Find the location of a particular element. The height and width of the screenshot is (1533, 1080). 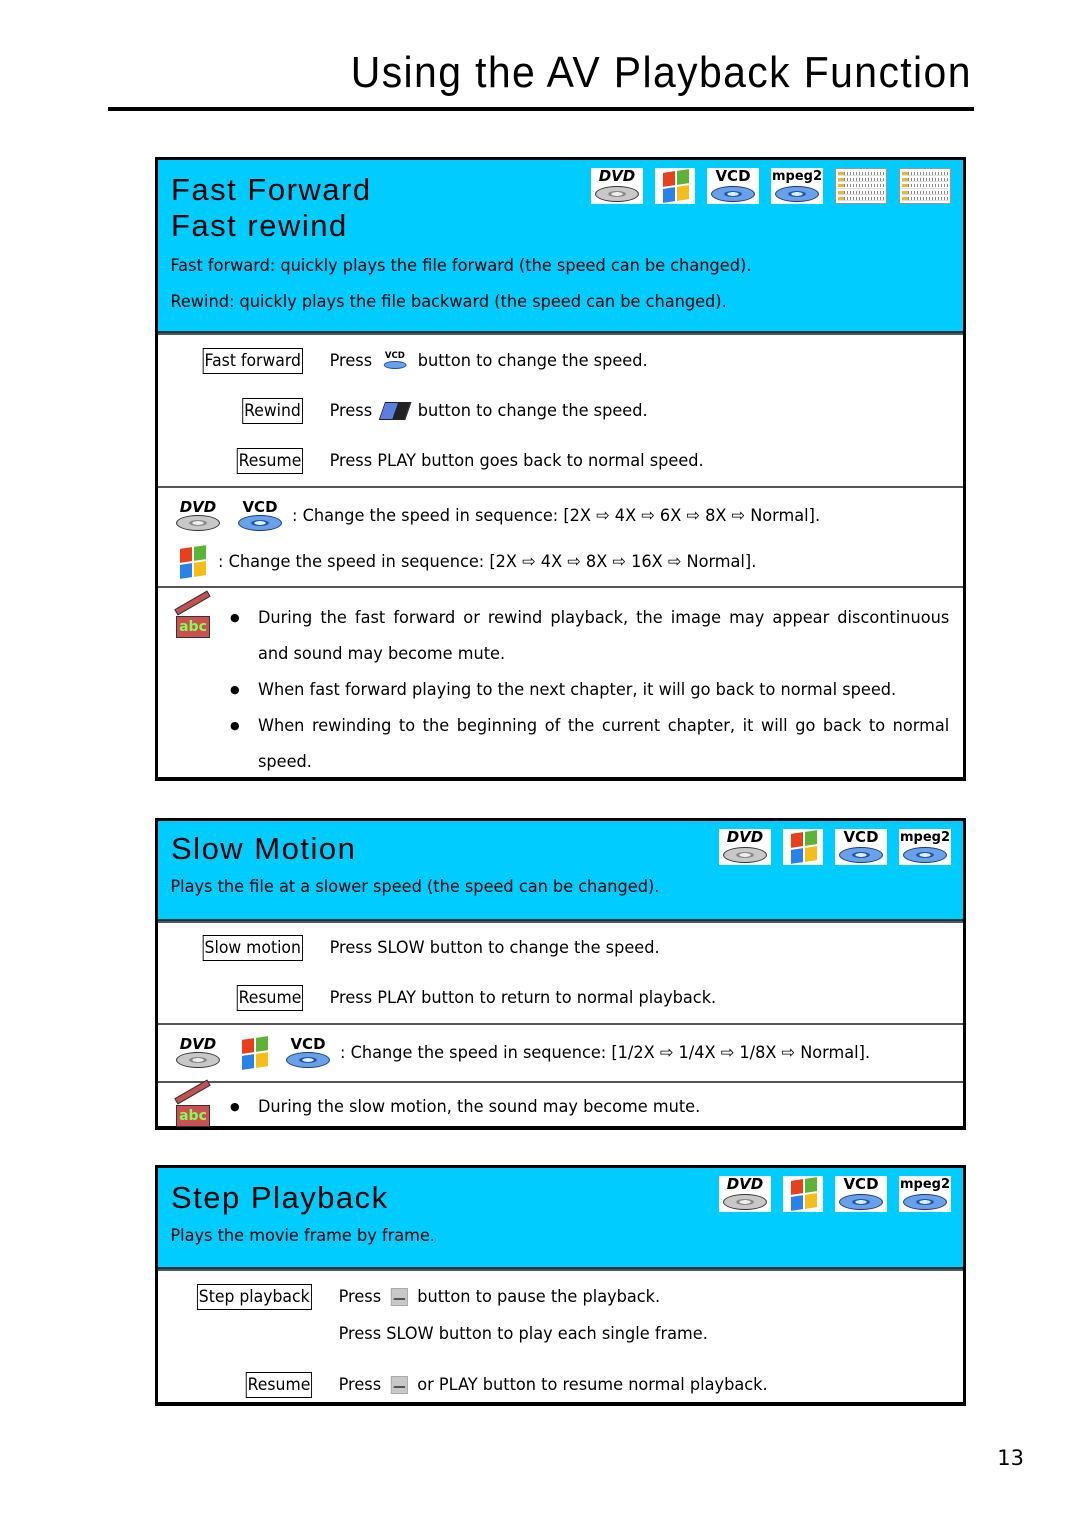

title-rule is located at coordinates (541, 109).